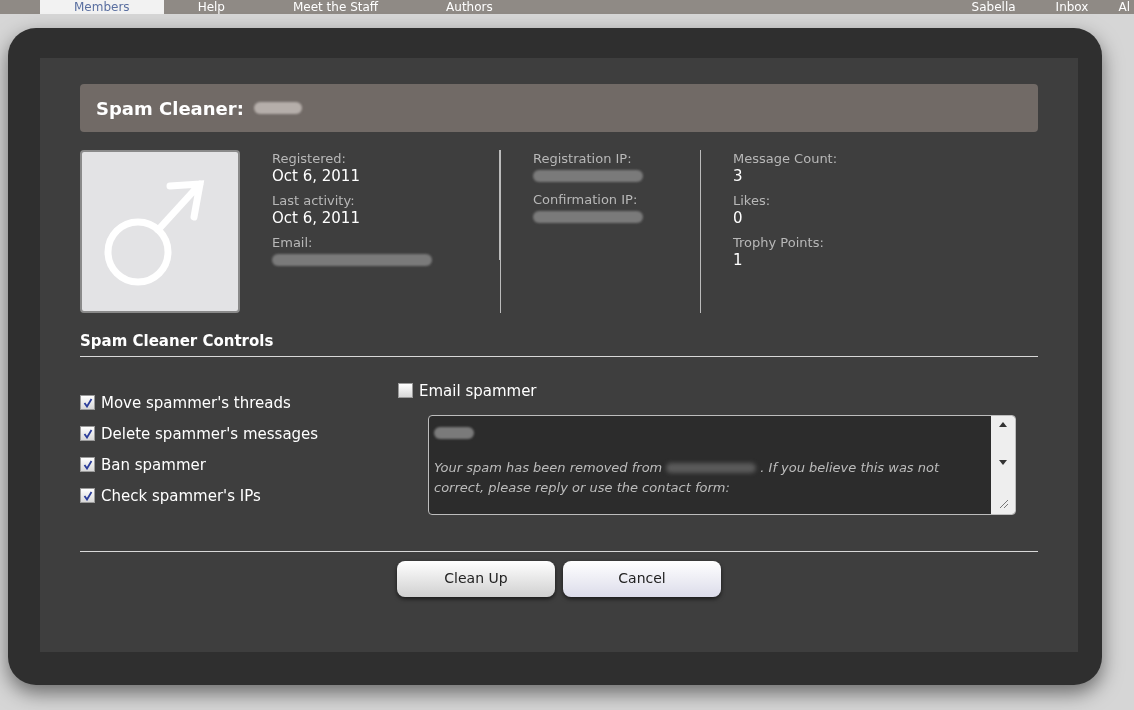 The width and height of the screenshot is (1134, 710). Describe the element at coordinates (336, 7) in the screenshot. I see `nav-tab: Meet the Staff` at that location.